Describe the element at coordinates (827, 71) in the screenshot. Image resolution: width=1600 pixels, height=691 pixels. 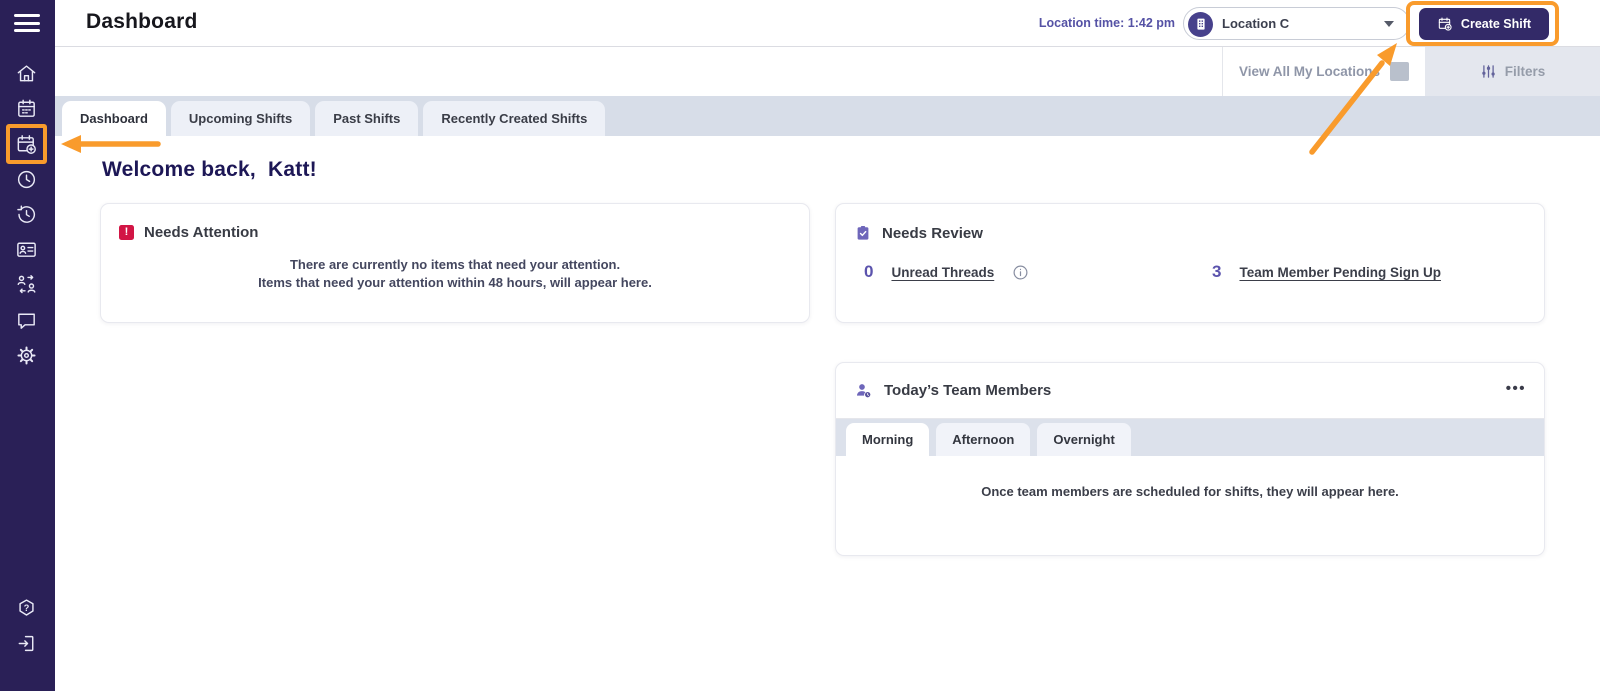
I see `sub-toolbar: View All My Locations Filters` at that location.